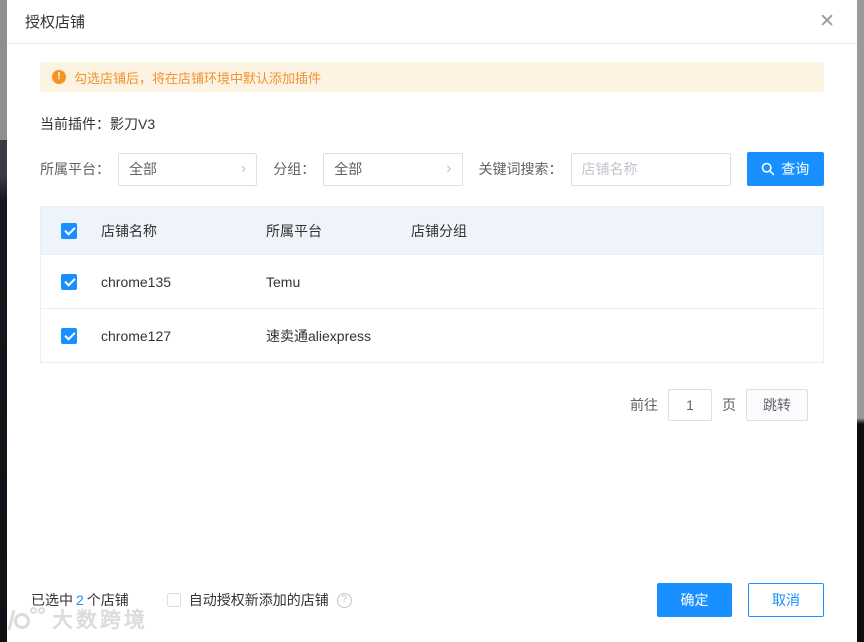 The image size is (864, 642). I want to click on page-number-input, so click(690, 405).